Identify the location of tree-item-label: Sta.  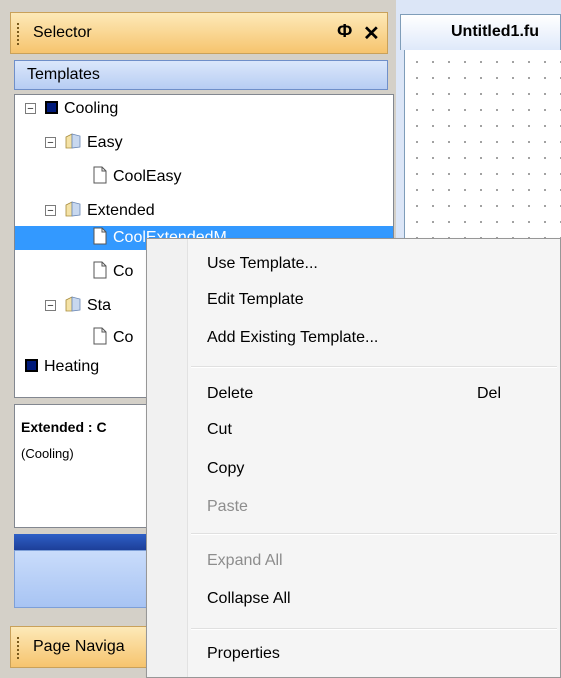
(99, 305).